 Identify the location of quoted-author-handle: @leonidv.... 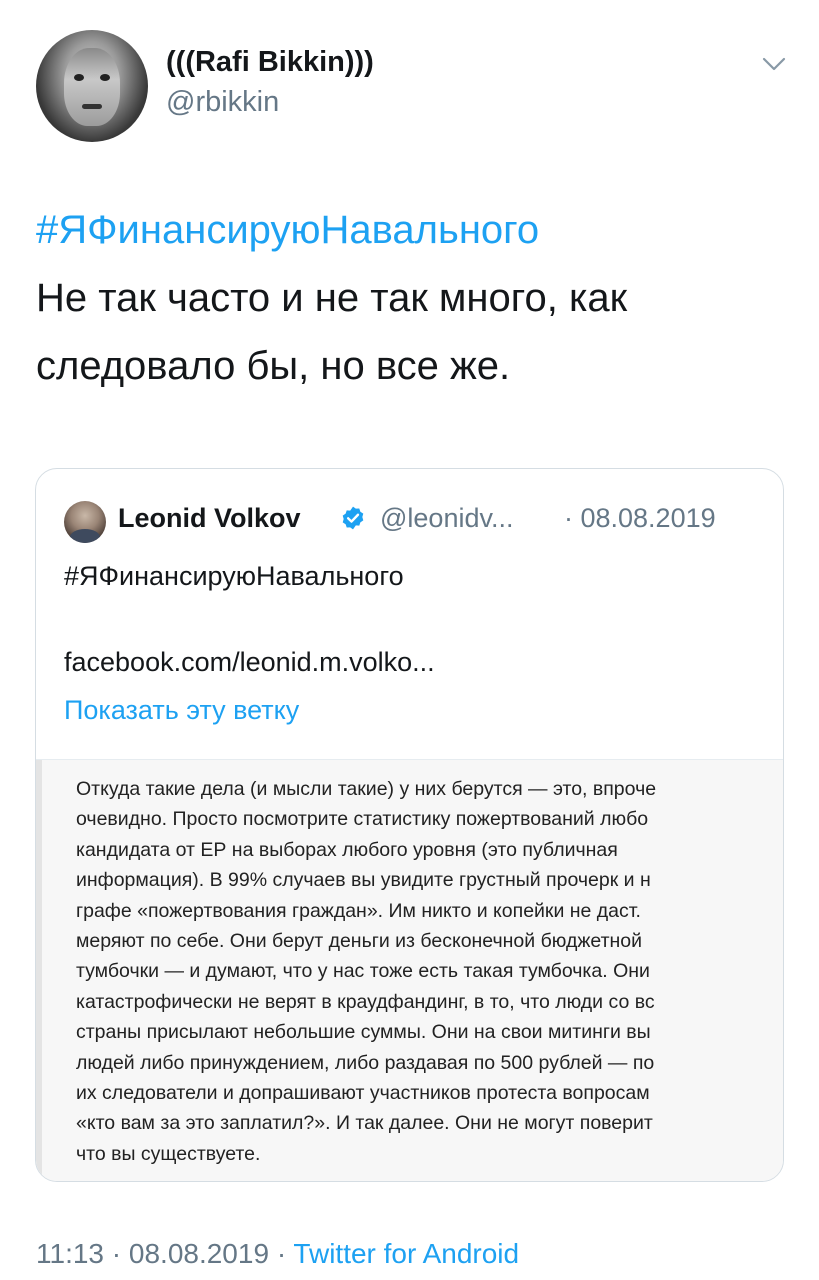
(446, 518).